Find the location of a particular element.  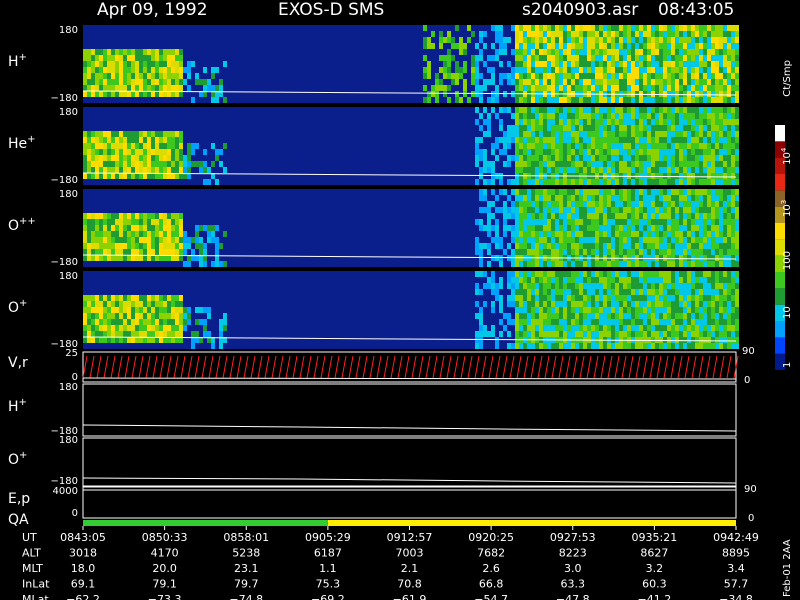

table-cell: 0920:25 is located at coordinates (491, 537).